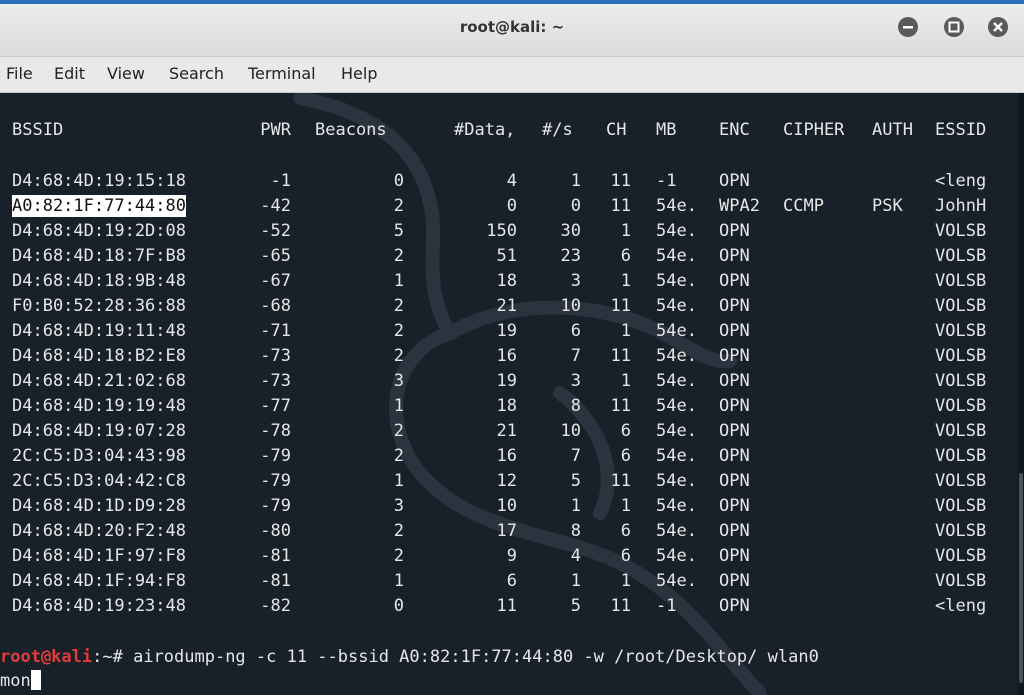 The height and width of the screenshot is (695, 1024). What do you see at coordinates (38, 130) in the screenshot?
I see `col-bssid: BSSID` at bounding box center [38, 130].